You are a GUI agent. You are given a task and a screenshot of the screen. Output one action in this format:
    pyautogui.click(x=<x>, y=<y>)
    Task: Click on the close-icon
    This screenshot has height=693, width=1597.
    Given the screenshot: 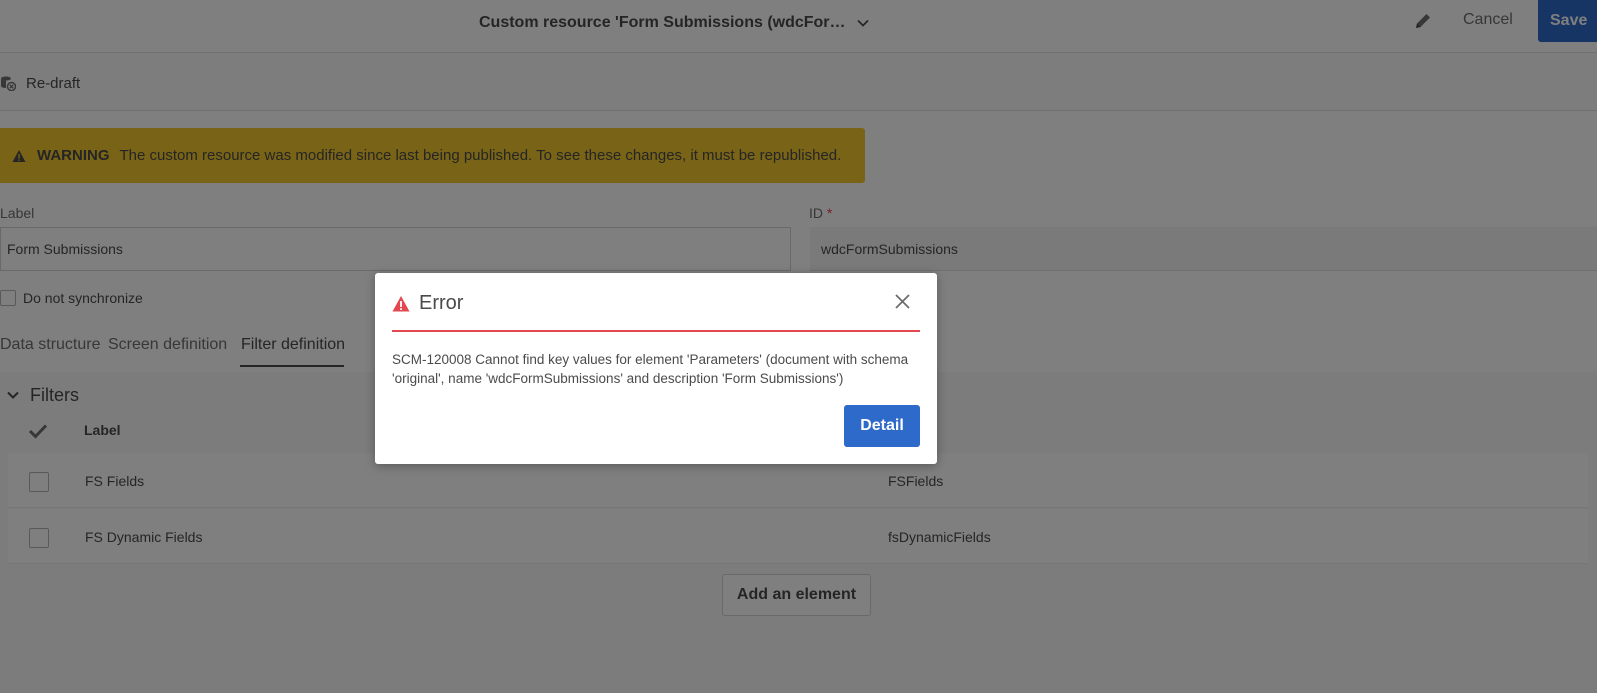 What is the action you would take?
    pyautogui.click(x=902, y=301)
    